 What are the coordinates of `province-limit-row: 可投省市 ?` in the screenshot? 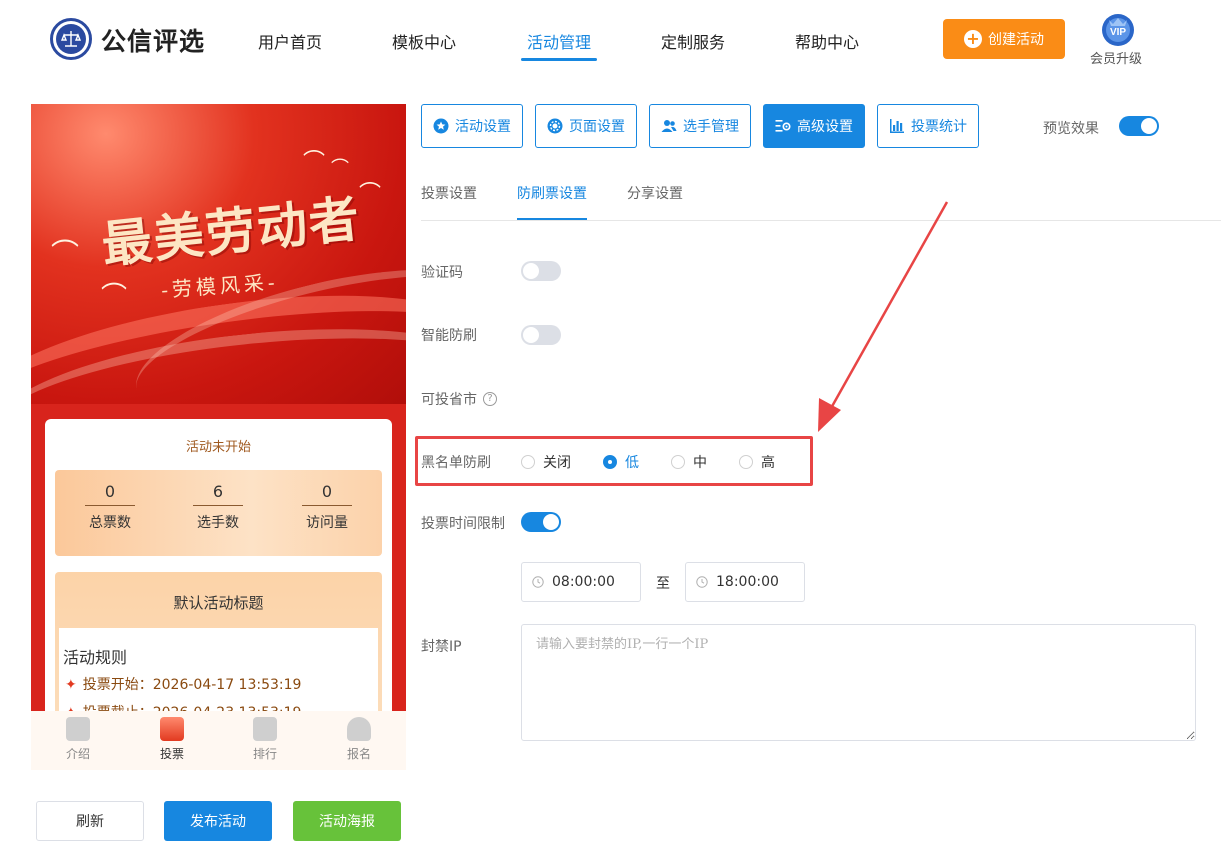 It's located at (459, 399).